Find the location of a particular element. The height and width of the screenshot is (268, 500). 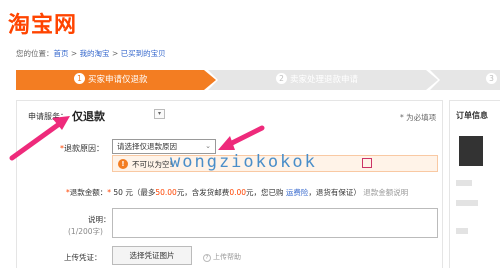

taobao-logo: 淘宝网 is located at coordinates (42, 23).